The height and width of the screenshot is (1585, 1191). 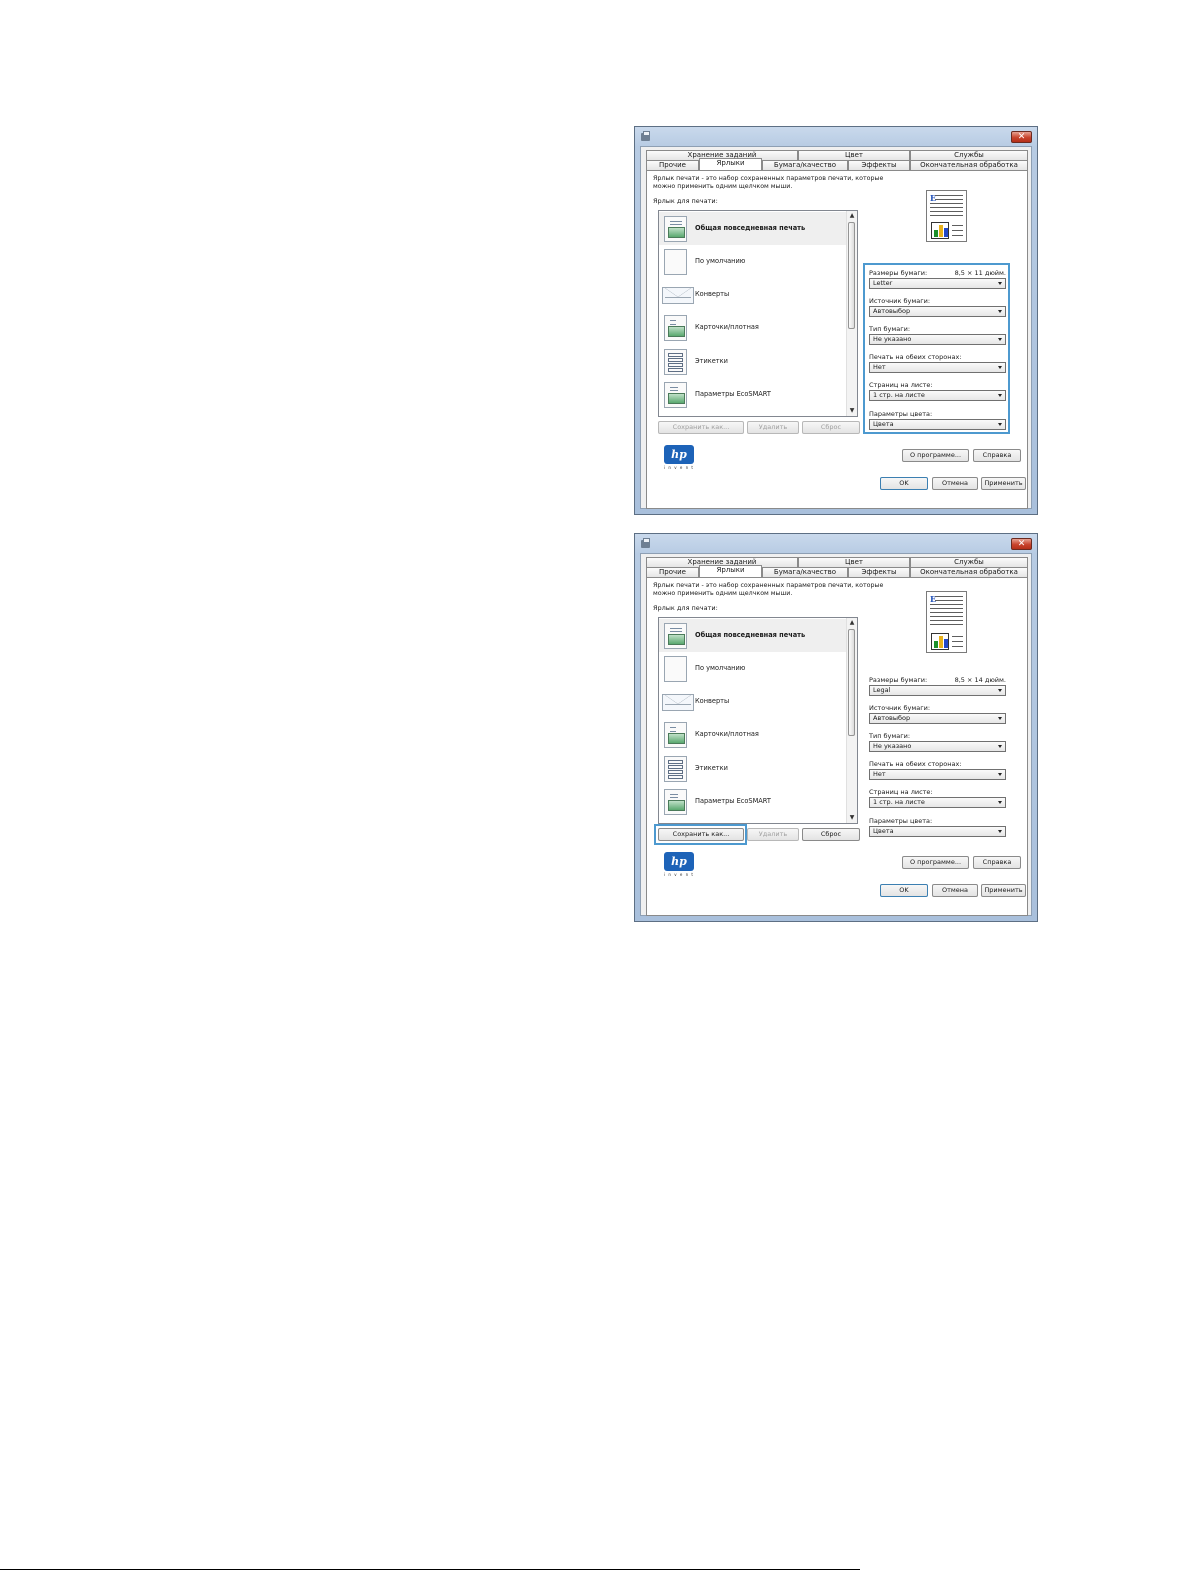 I want to click on list-item-label: По умолчанию, so click(x=720, y=668).